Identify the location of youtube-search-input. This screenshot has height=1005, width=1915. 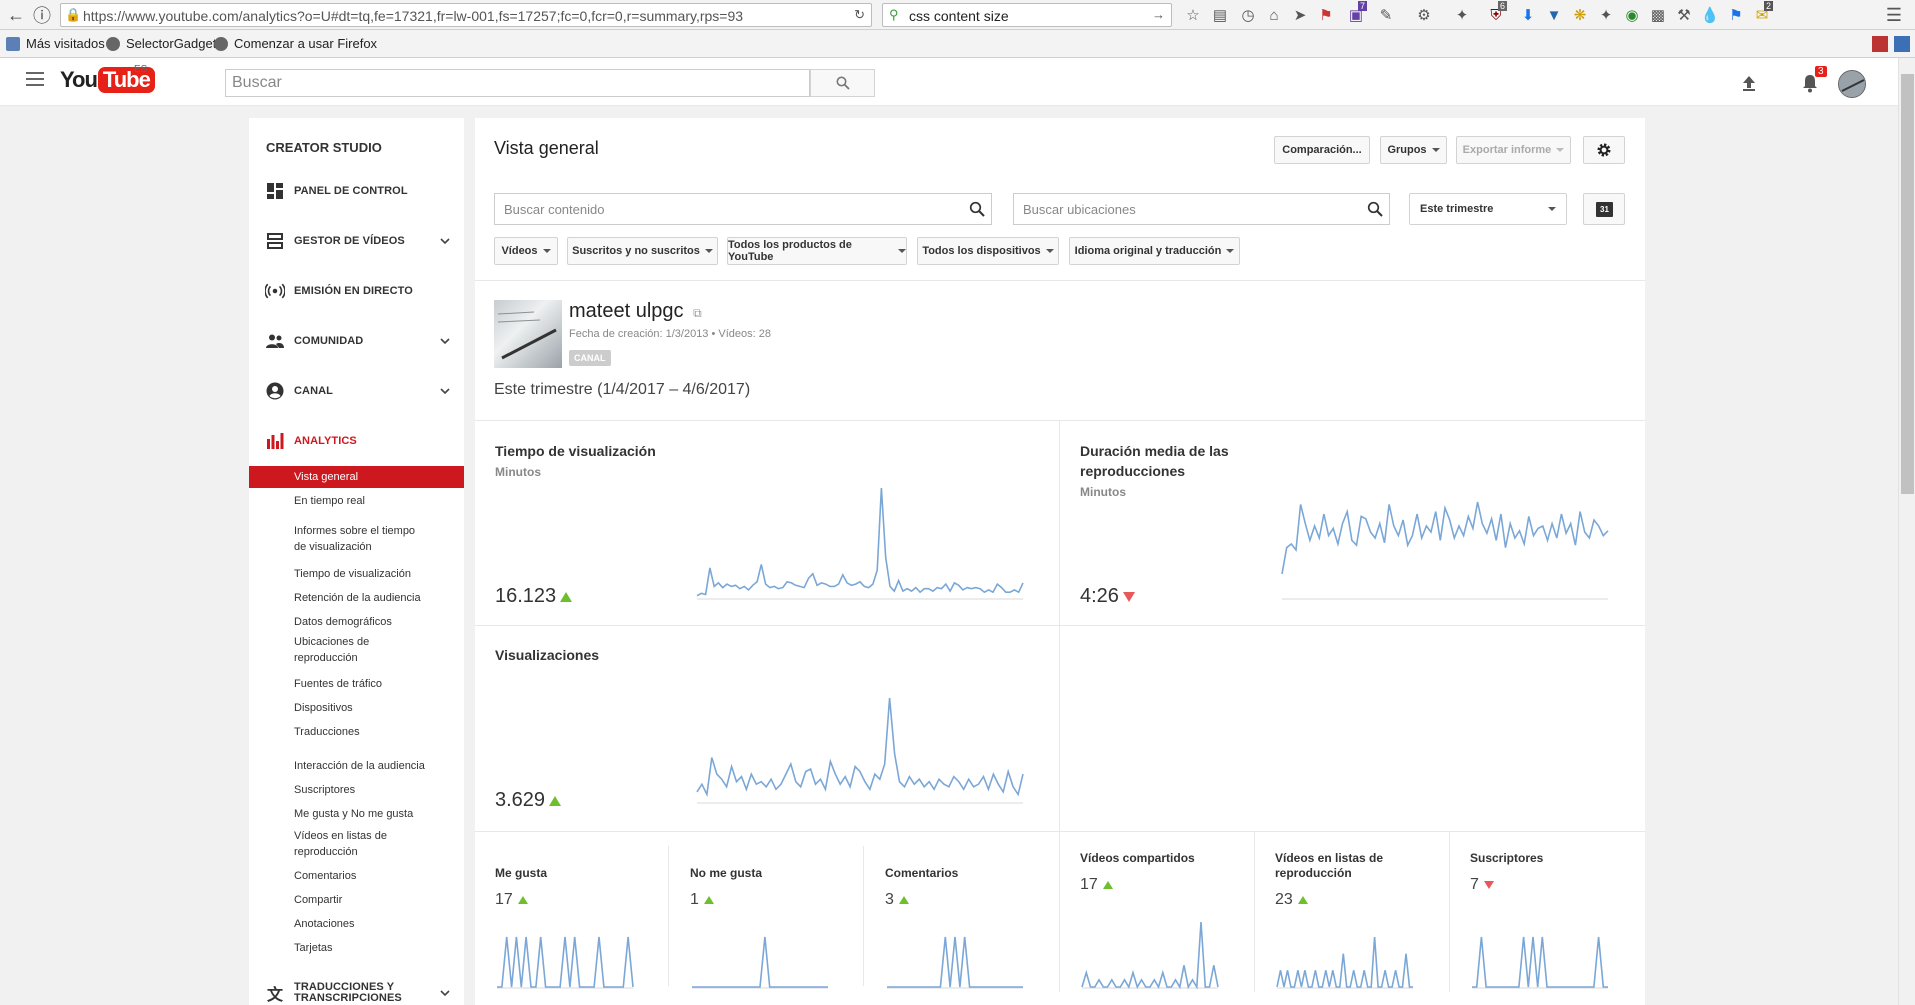
(517, 83).